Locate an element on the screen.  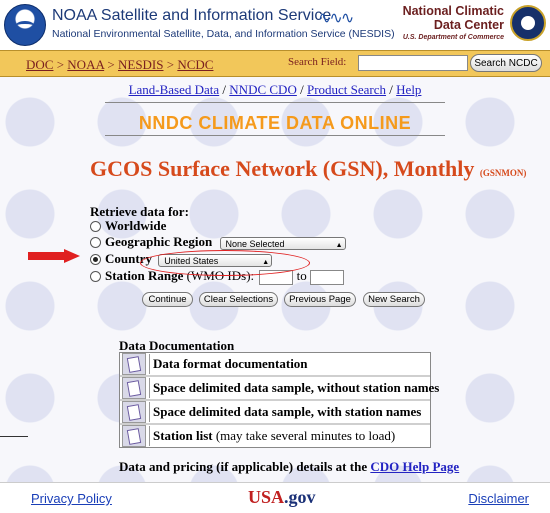
link-help: Help is located at coordinates (408, 89).